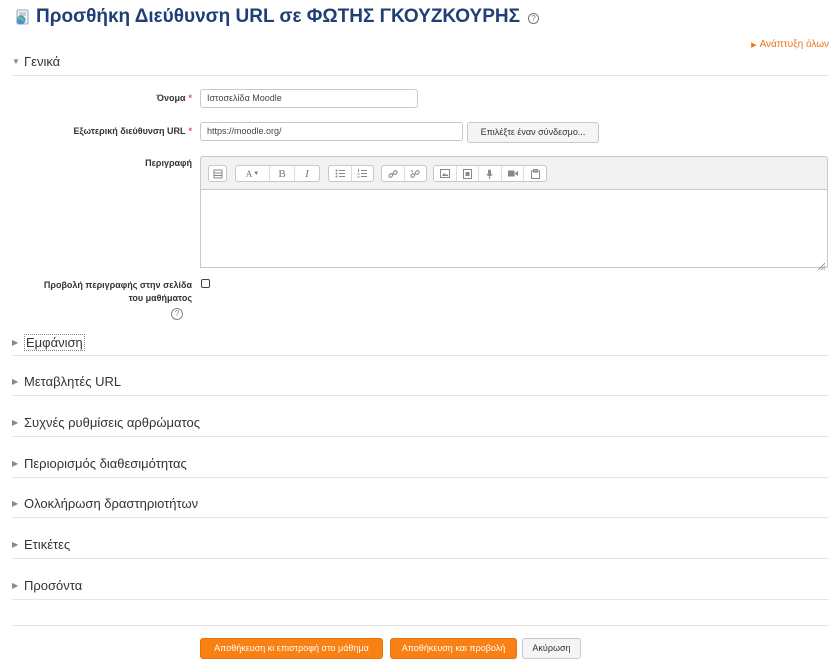 The height and width of the screenshot is (659, 837). What do you see at coordinates (111, 503) in the screenshot?
I see `section-activity-completion-title: Ολοκλήρωση δραστηριοτήτων` at bounding box center [111, 503].